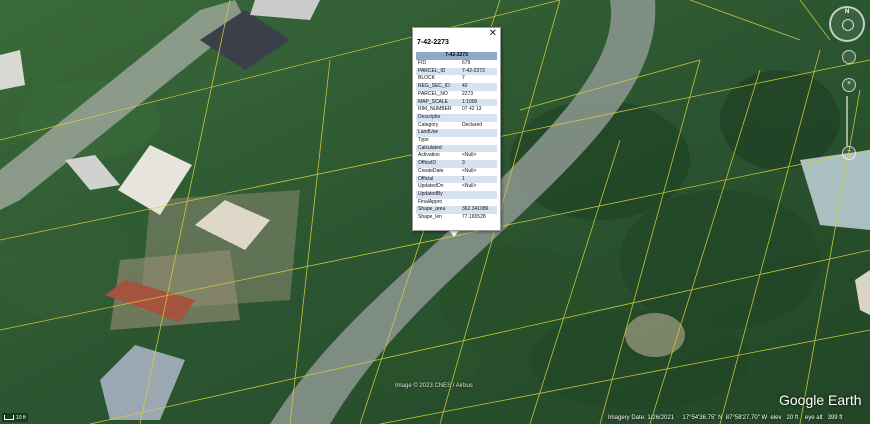 The width and height of the screenshot is (870, 424). Describe the element at coordinates (472, 109) in the screenshot. I see `attribute-value: 07 42 13` at that location.